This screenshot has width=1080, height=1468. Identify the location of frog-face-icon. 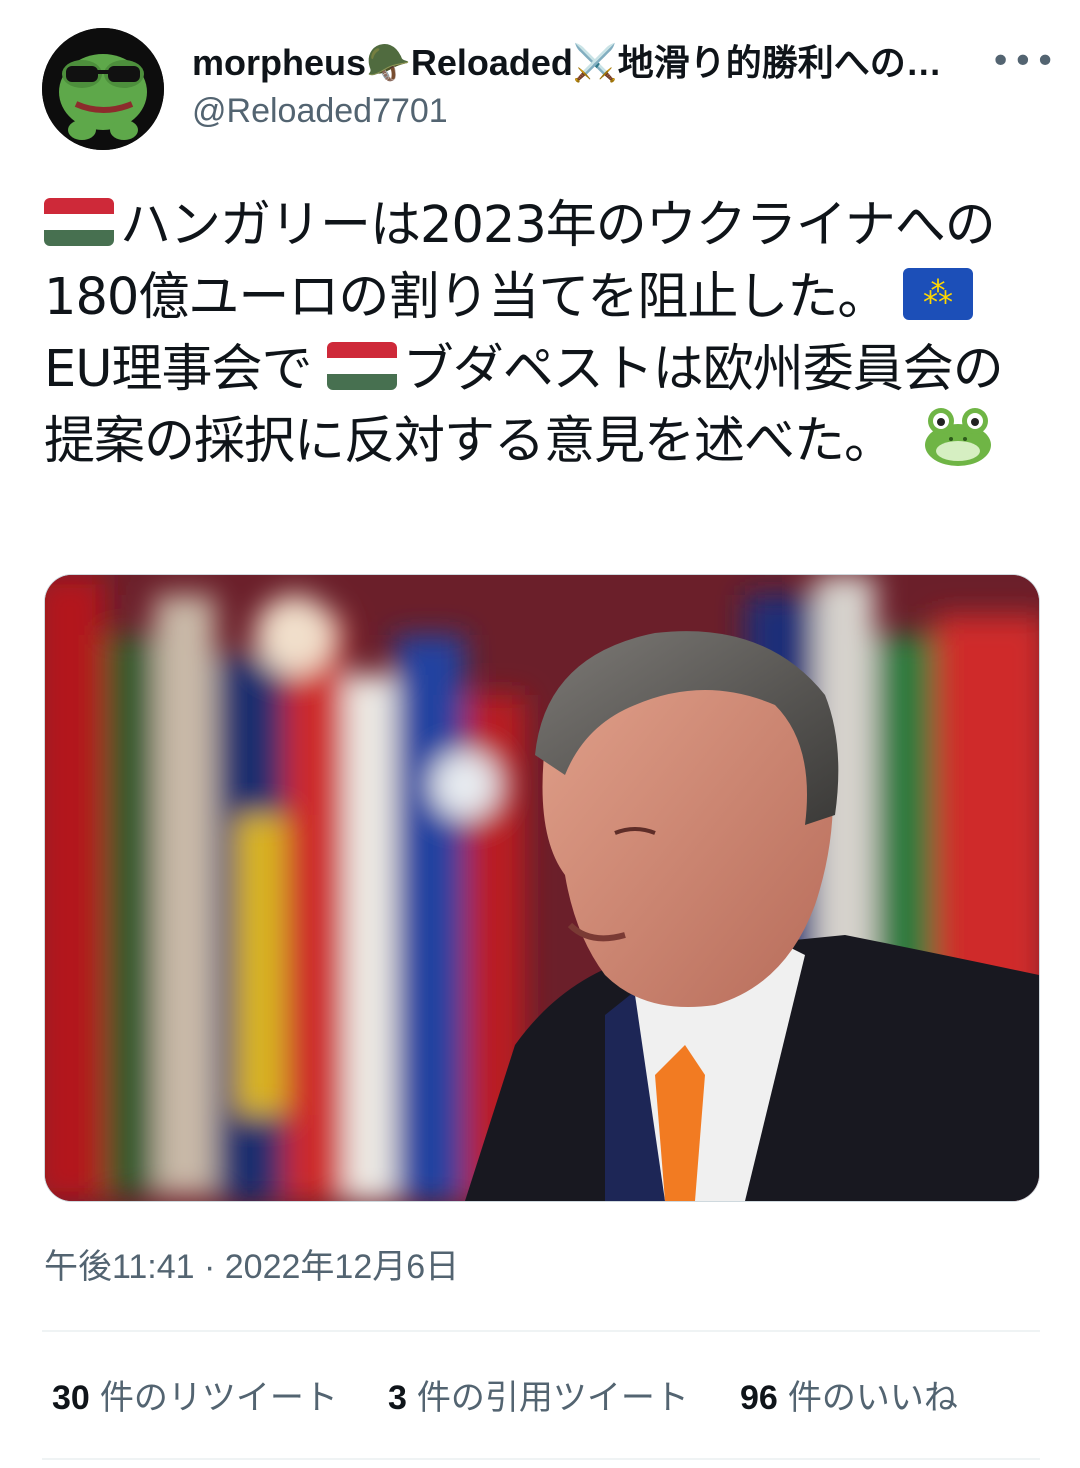
(958, 437).